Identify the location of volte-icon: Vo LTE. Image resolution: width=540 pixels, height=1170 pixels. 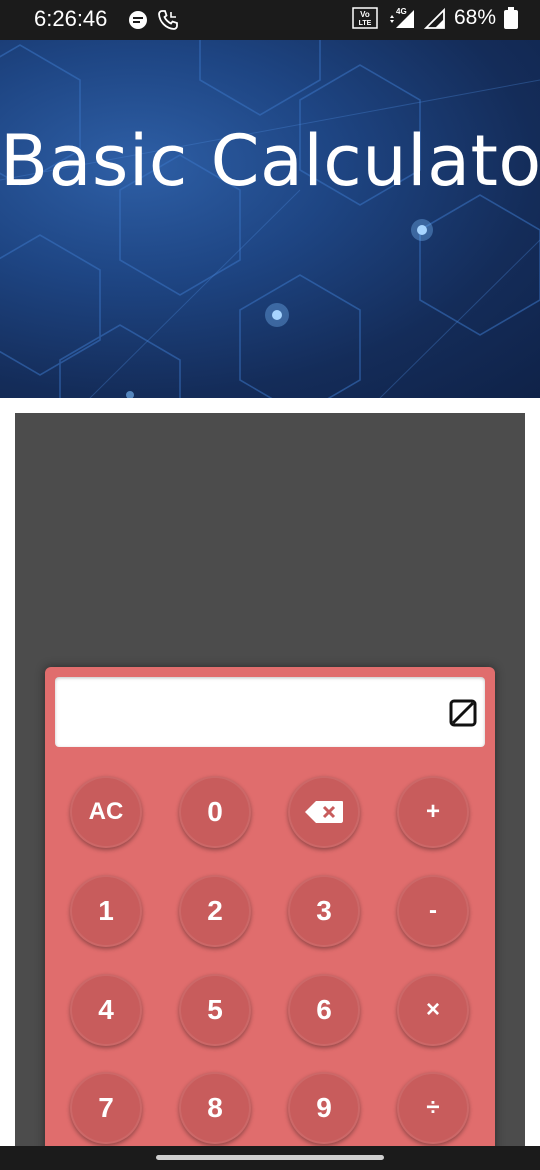
(365, 18).